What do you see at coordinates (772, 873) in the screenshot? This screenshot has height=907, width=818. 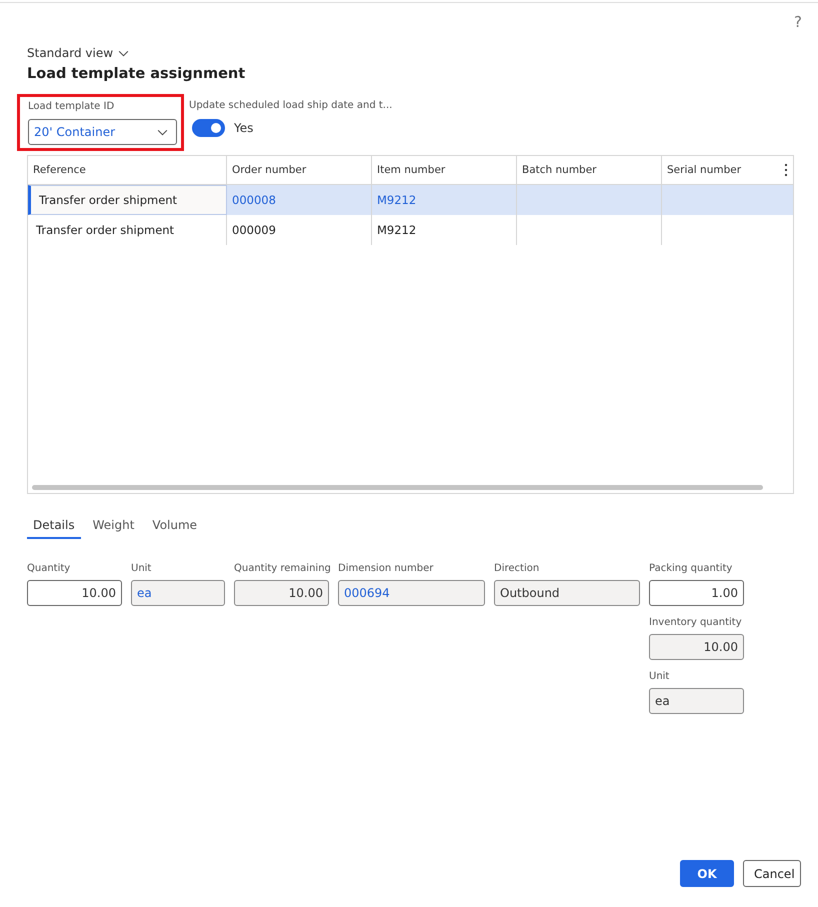 I see `cancel-button: Cancel` at bounding box center [772, 873].